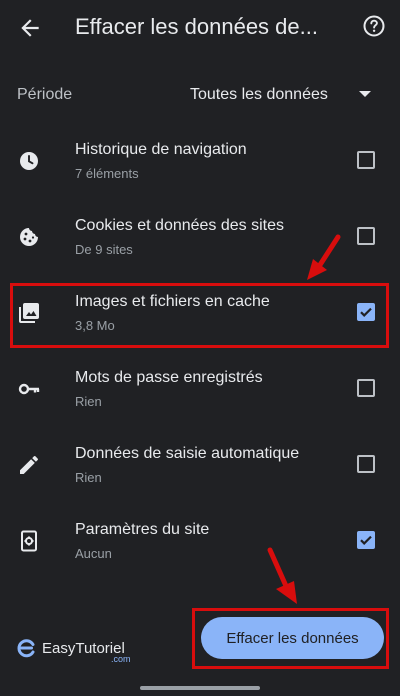  I want to click on option-detail: De 9 sites, so click(104, 249).